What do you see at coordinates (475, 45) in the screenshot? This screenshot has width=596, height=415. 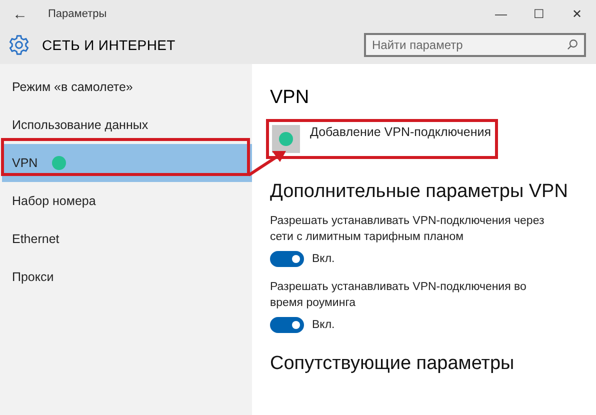 I see `search-field: Найти параметр` at bounding box center [475, 45].